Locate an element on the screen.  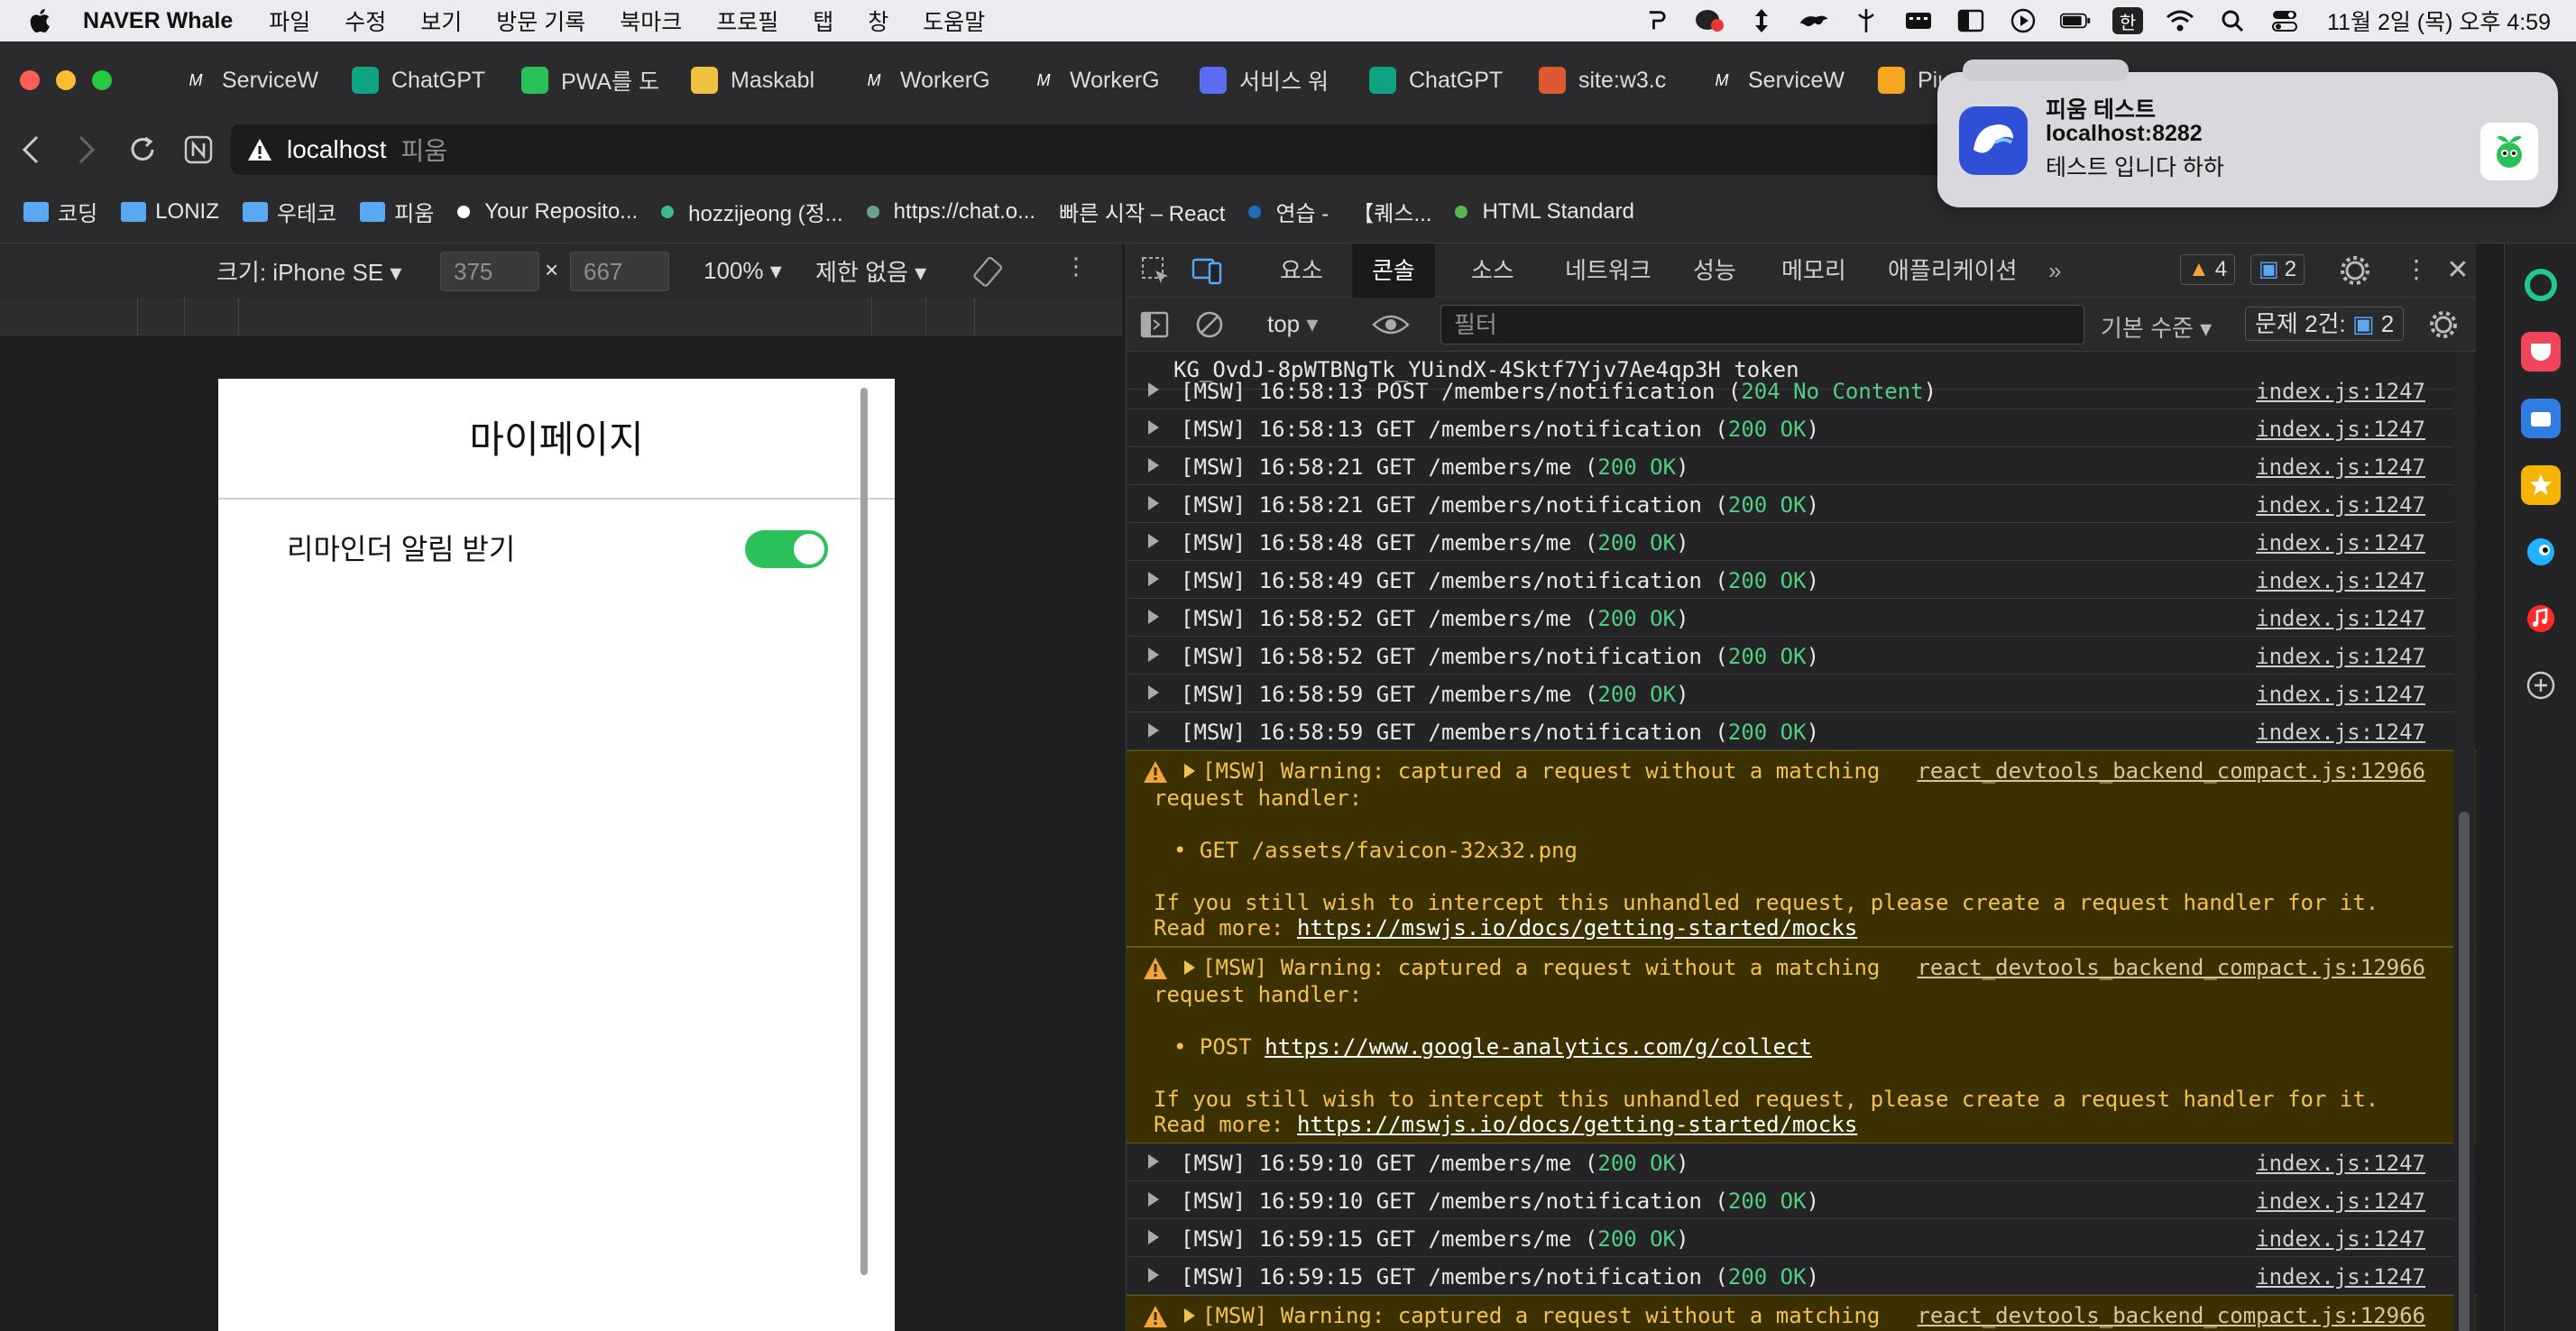
panther-icon is located at coordinates (1814, 20).